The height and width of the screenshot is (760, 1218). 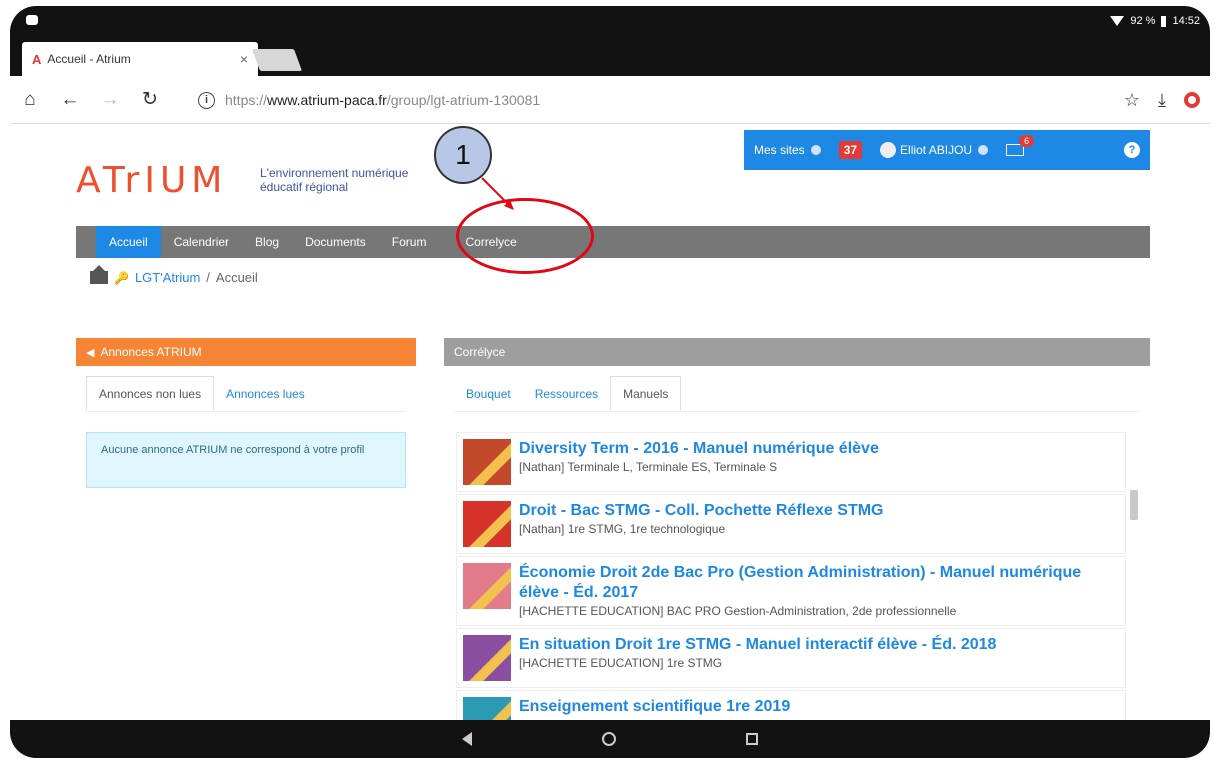 I want to click on download-icon: ⤓, so click(x=1162, y=100).